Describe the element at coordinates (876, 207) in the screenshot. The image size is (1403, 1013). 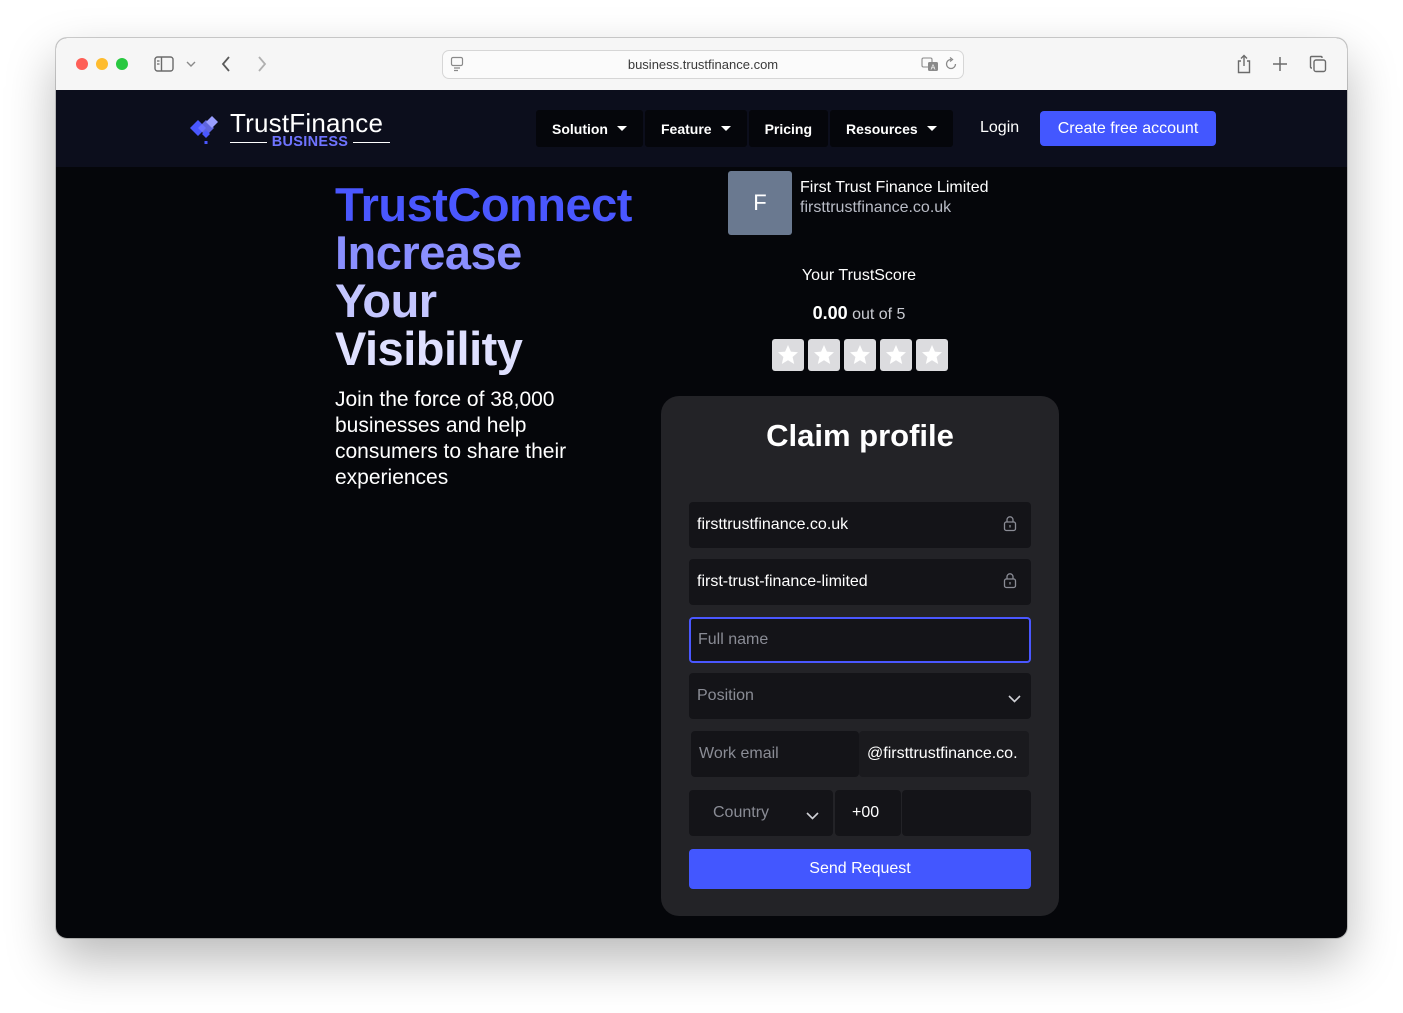
I see `company-domain: firsttrustfinance.co.uk` at that location.